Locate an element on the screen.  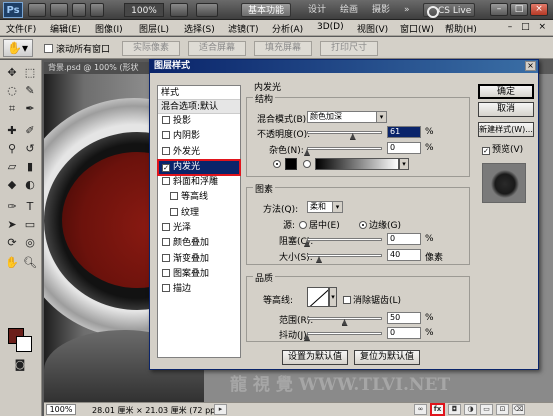
menu-window: 窗口(W) is located at coordinates (417, 28).